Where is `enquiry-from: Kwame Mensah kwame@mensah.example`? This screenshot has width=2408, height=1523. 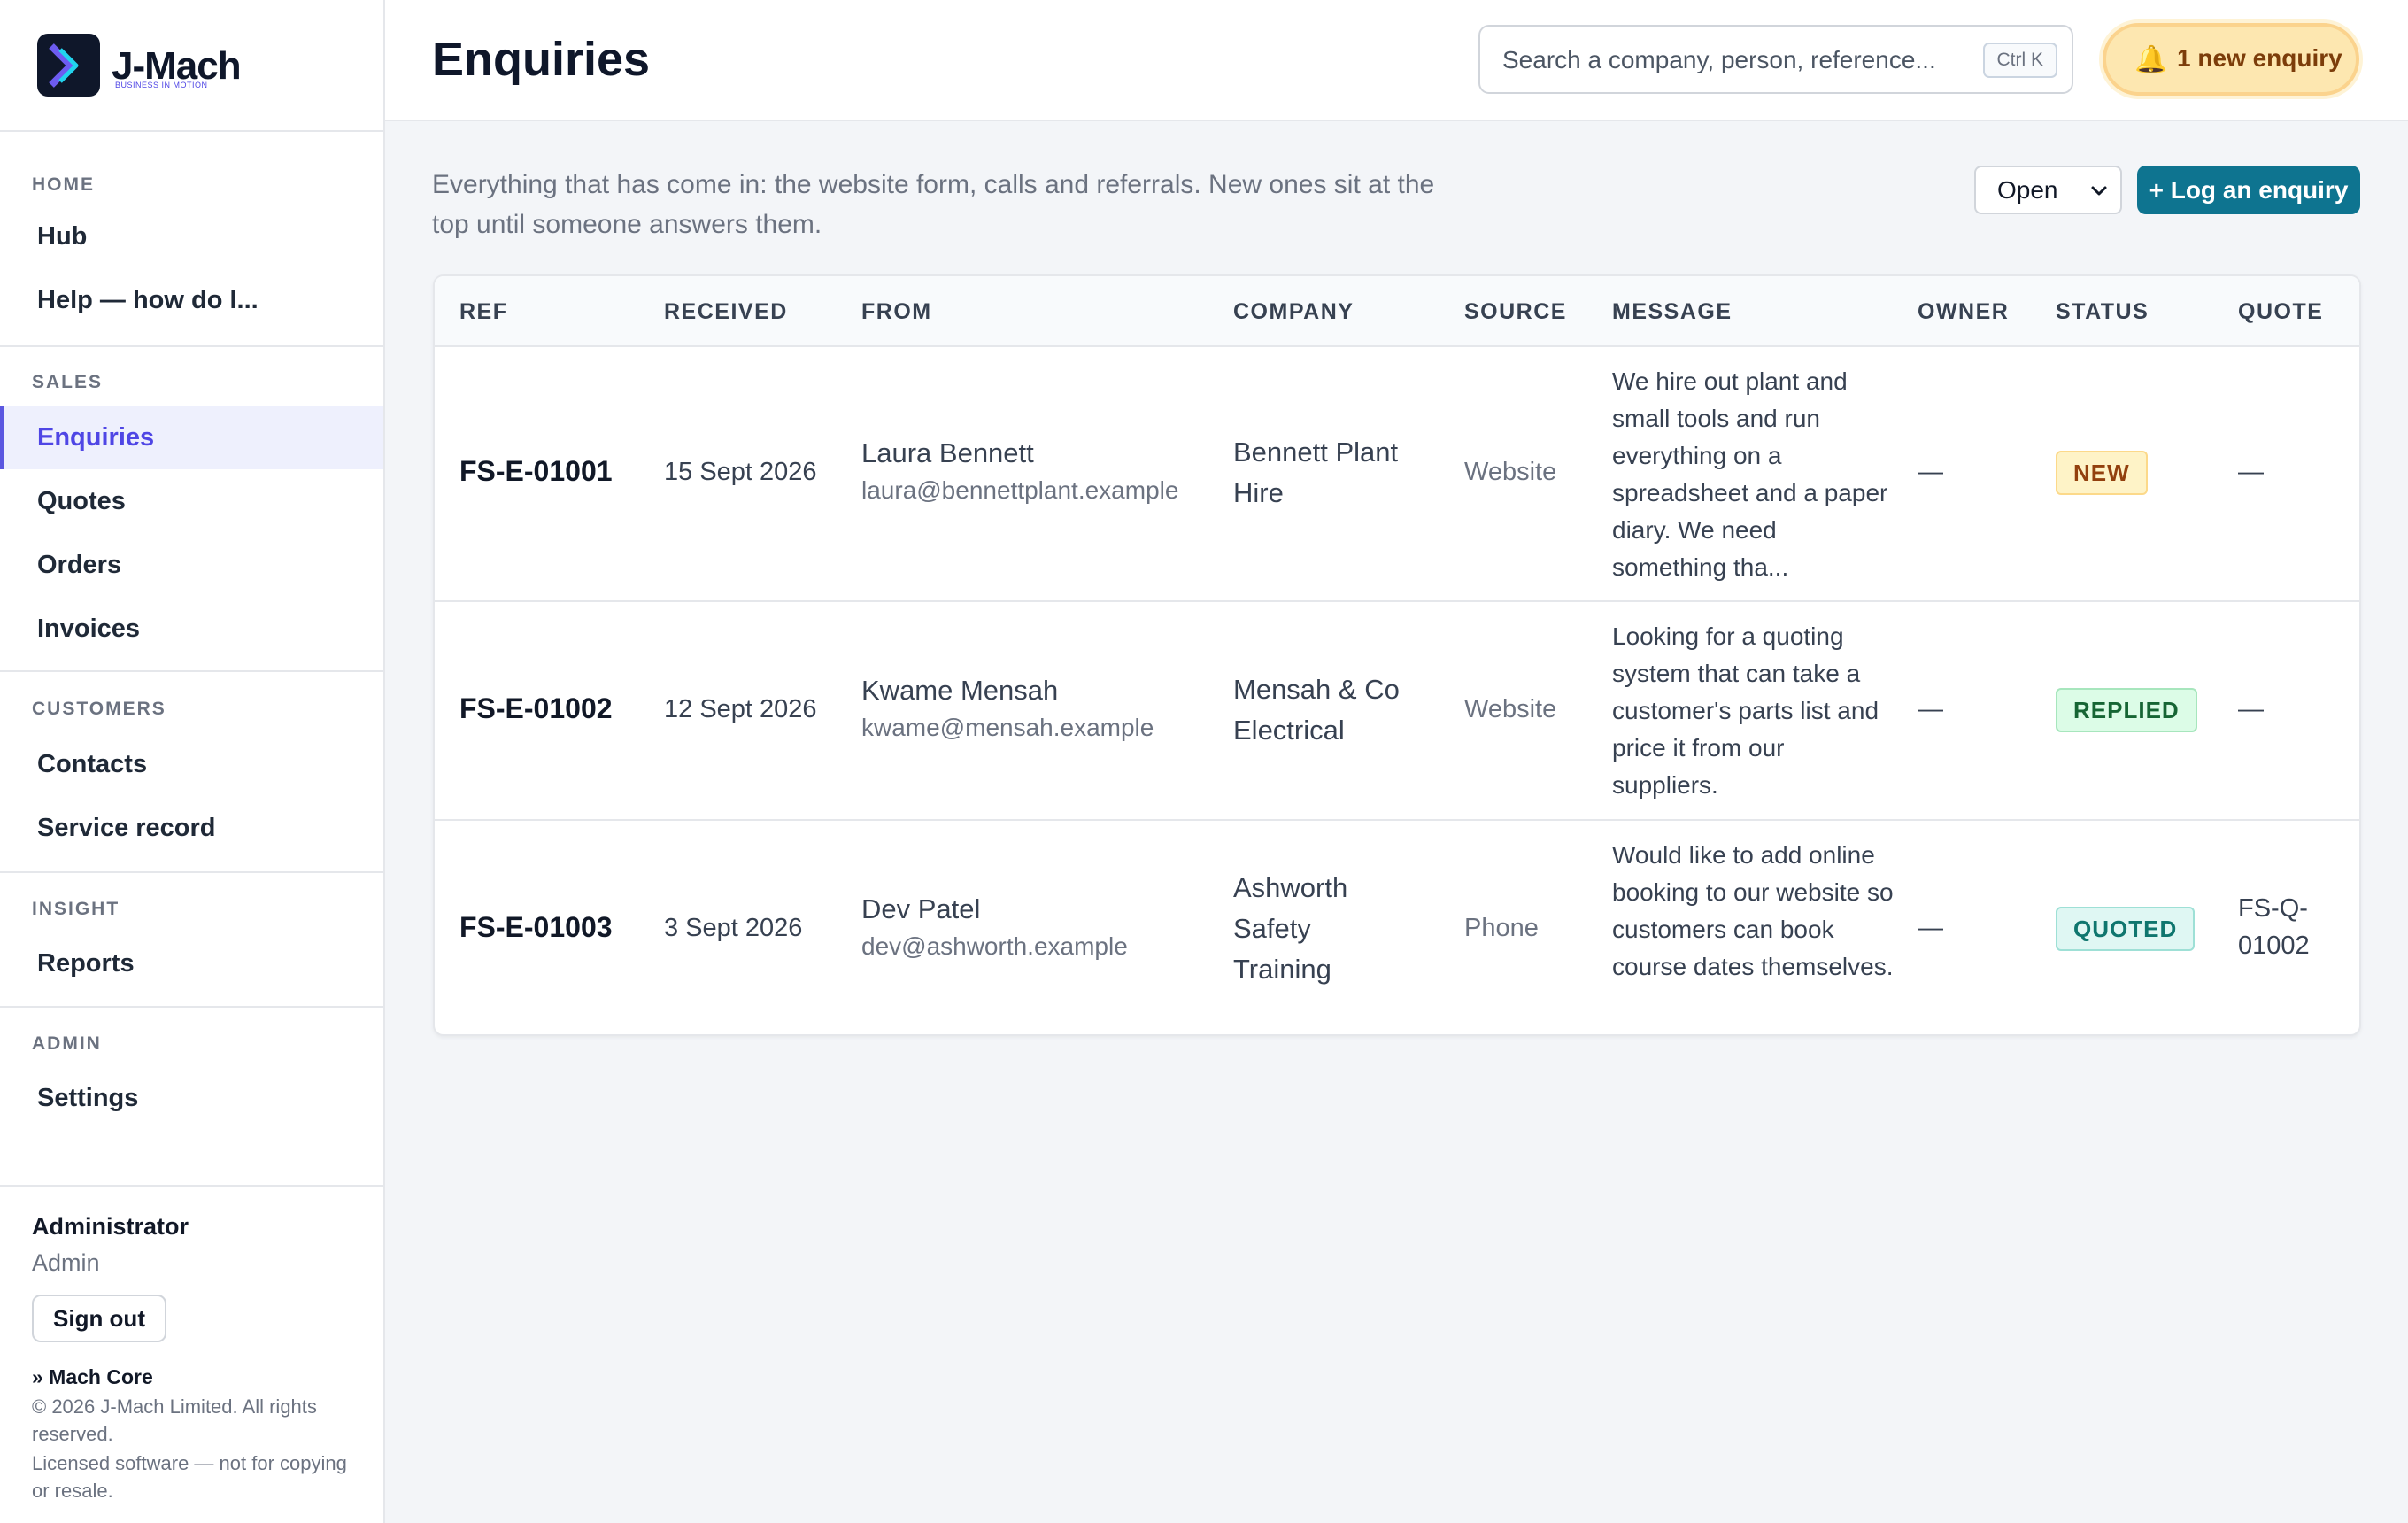
enquiry-from: Kwame Mensah kwame@mensah.example is located at coordinates (1007, 708).